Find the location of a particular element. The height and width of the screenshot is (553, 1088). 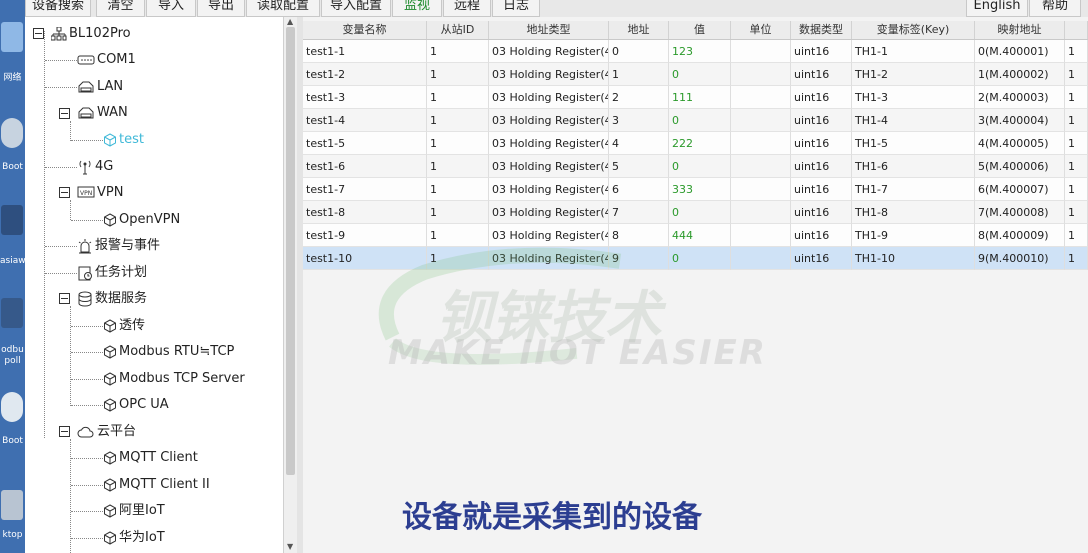

column-header-extra is located at coordinates (1076, 30).